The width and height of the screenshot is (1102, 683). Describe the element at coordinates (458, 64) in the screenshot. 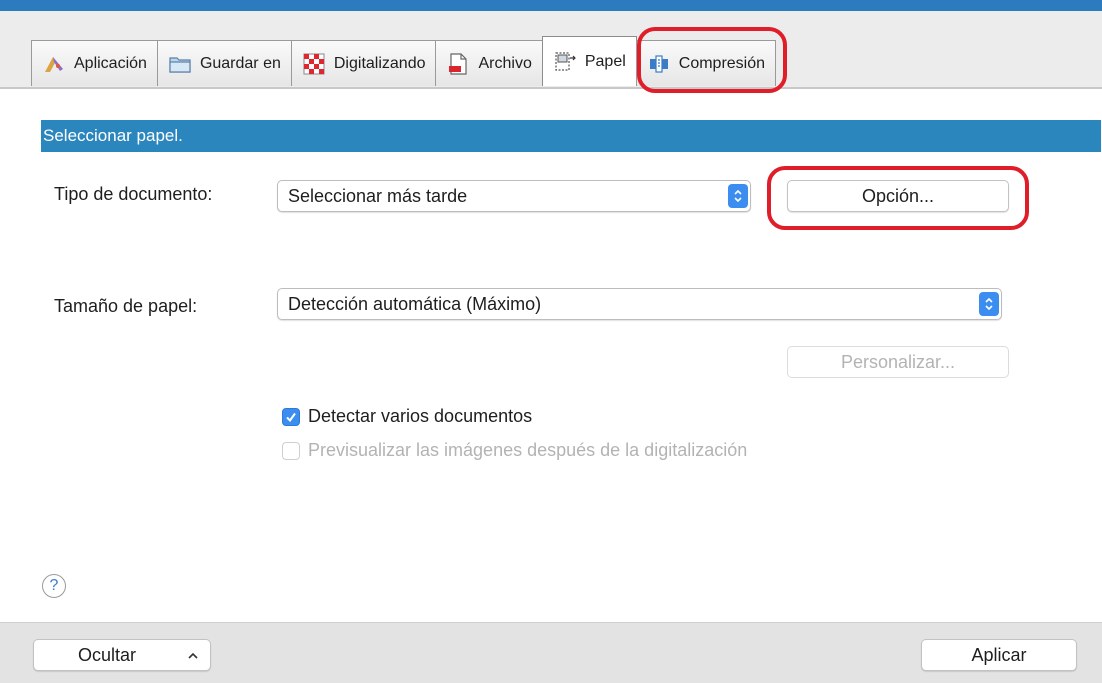

I see `file-icon` at that location.